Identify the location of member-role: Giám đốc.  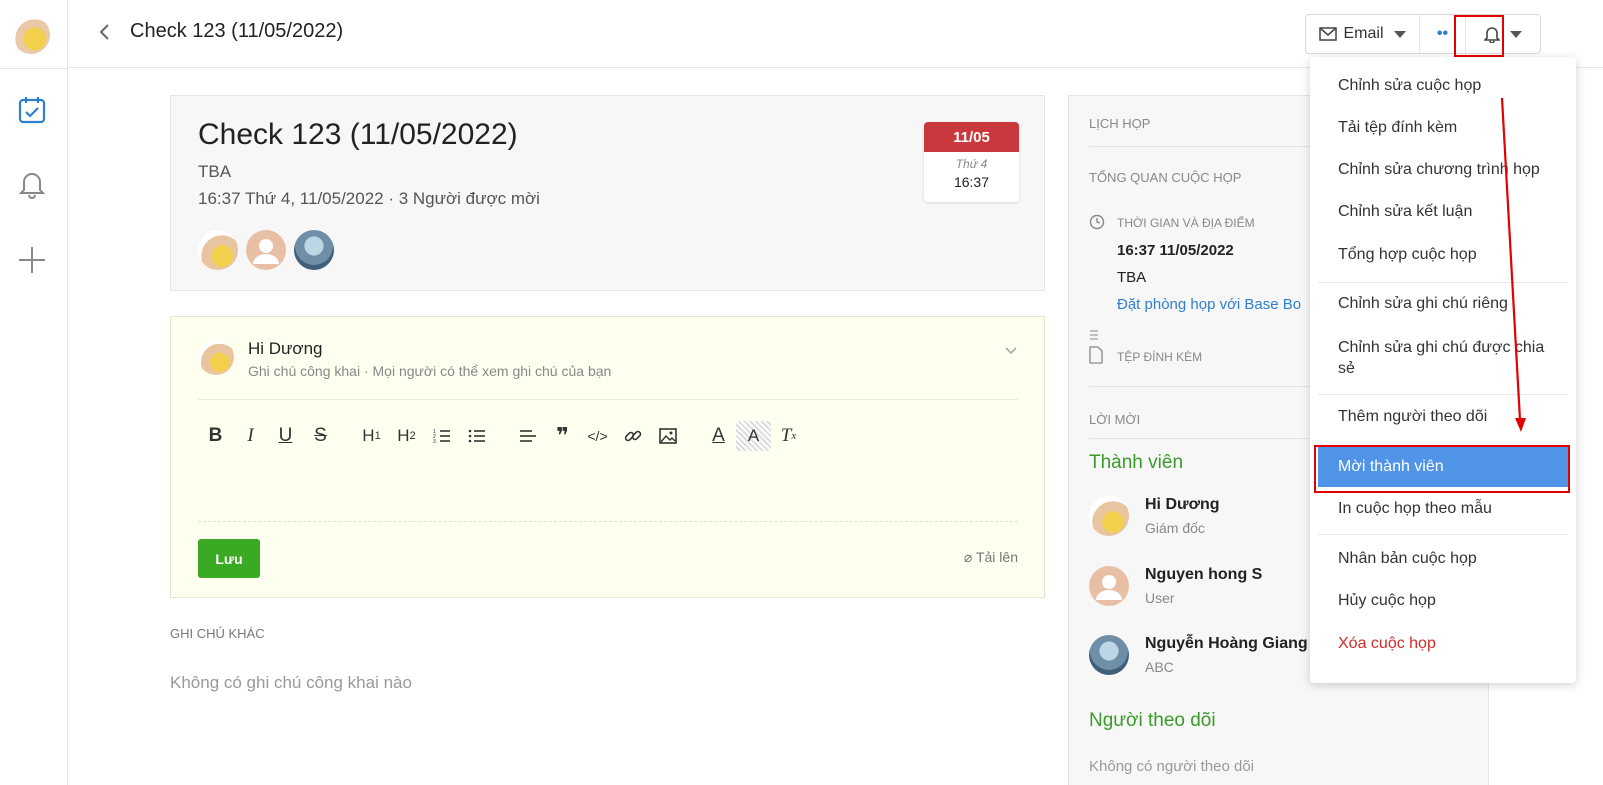
(1175, 528).